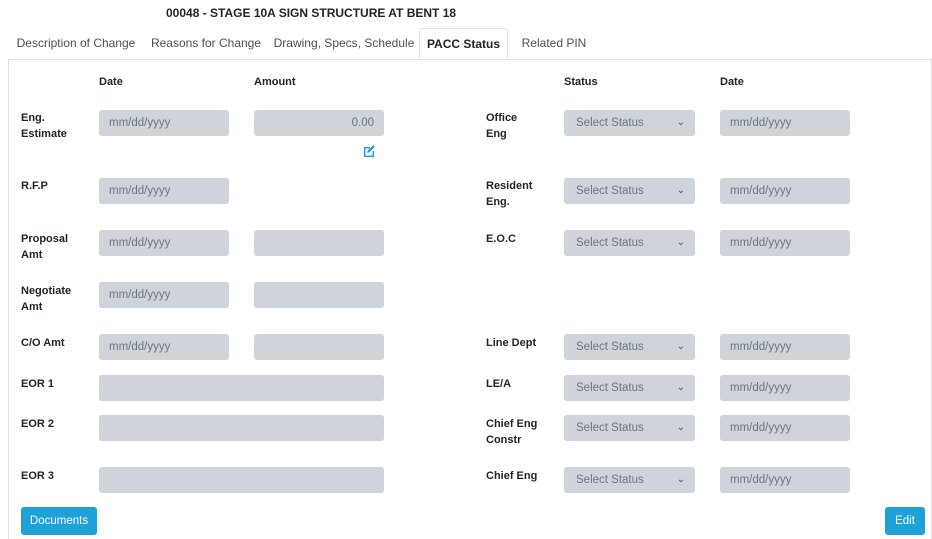 The image size is (932, 539). What do you see at coordinates (275, 82) in the screenshot?
I see `header-amount: Amount` at bounding box center [275, 82].